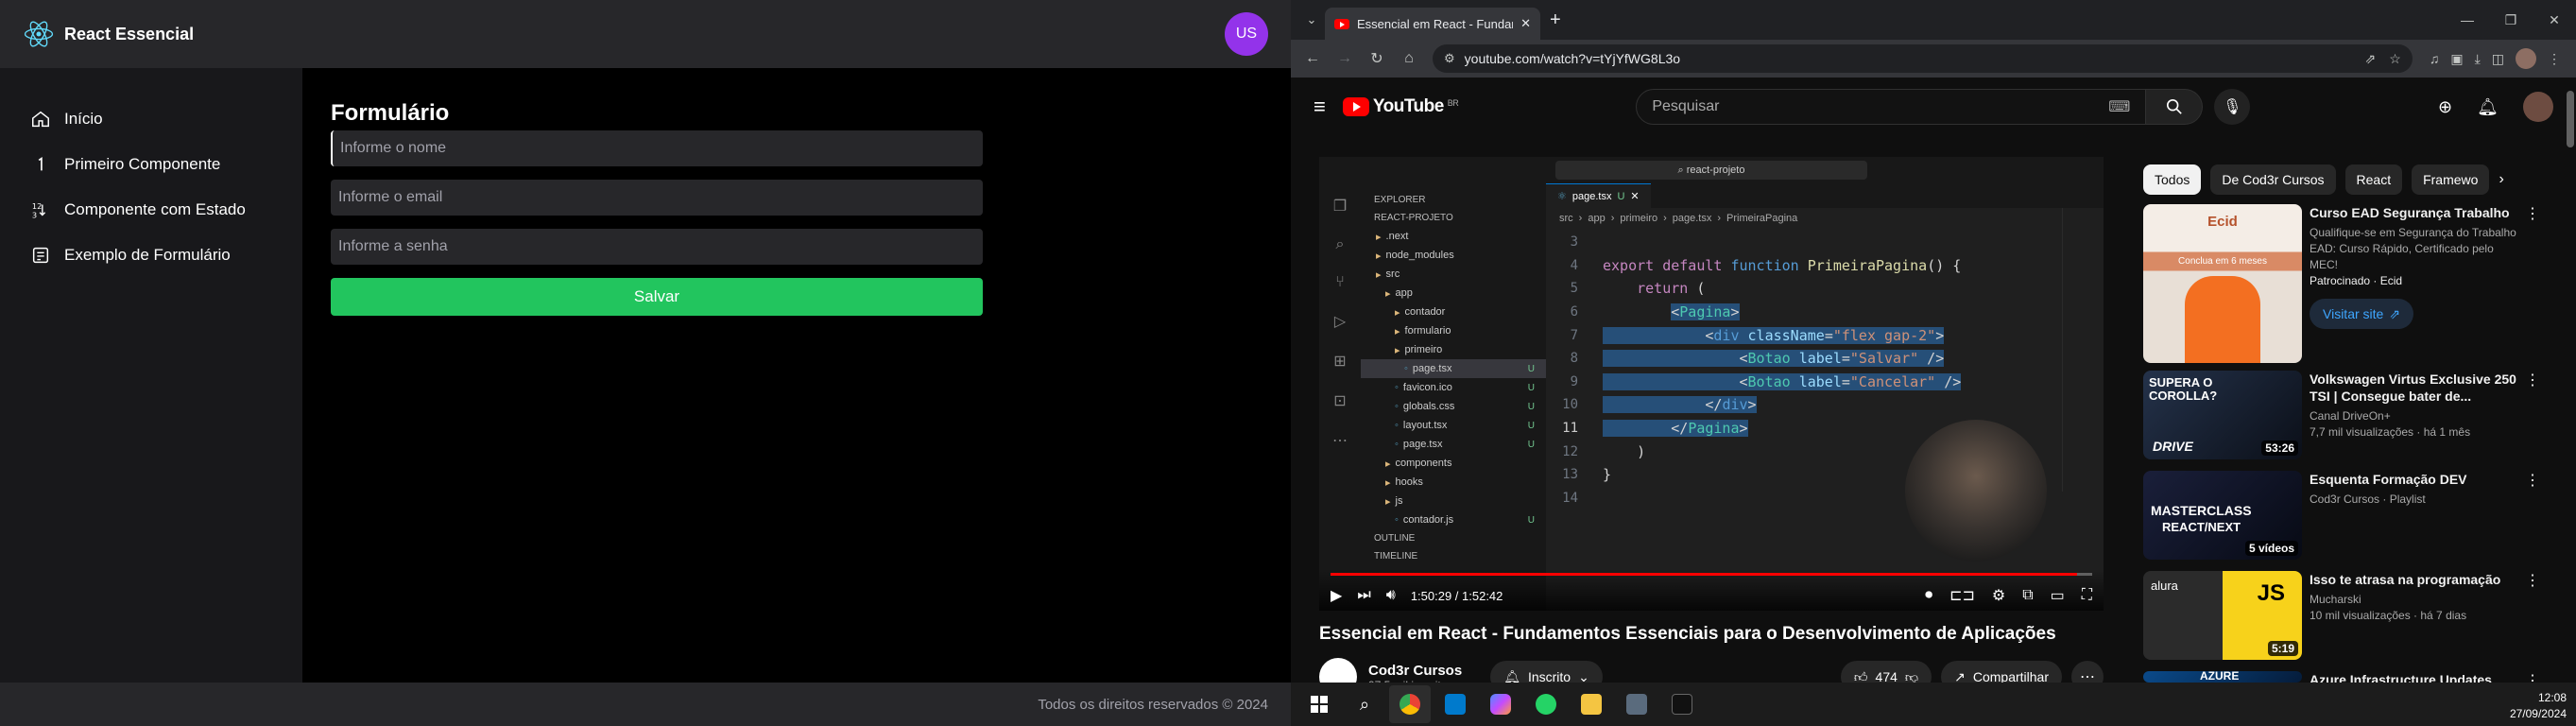  What do you see at coordinates (2478, 59) in the screenshot?
I see `downloads-icon: ⤓` at bounding box center [2478, 59].